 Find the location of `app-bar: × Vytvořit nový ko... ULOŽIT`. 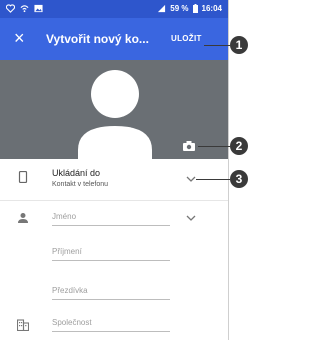

app-bar: × Vytvořit nový ko... ULOŽIT is located at coordinates (114, 39).